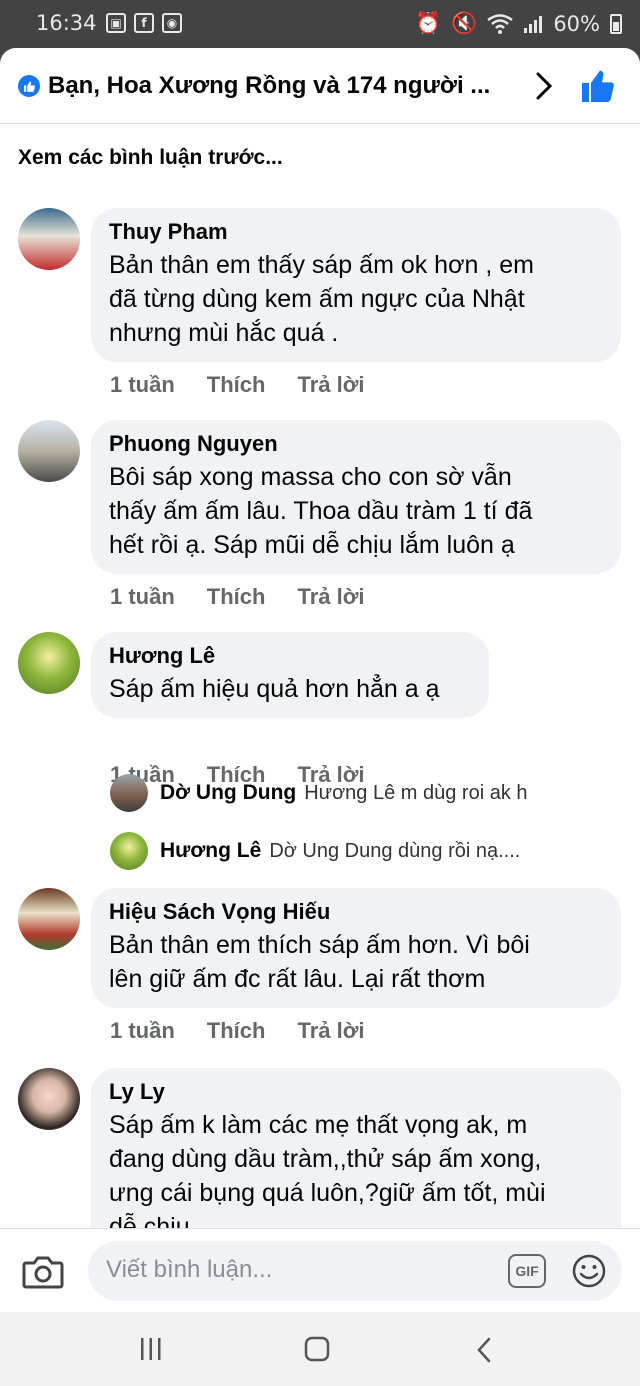 The height and width of the screenshot is (1386, 640). What do you see at coordinates (356, 1092) in the screenshot?
I see `commenter-name: Ly Ly` at bounding box center [356, 1092].